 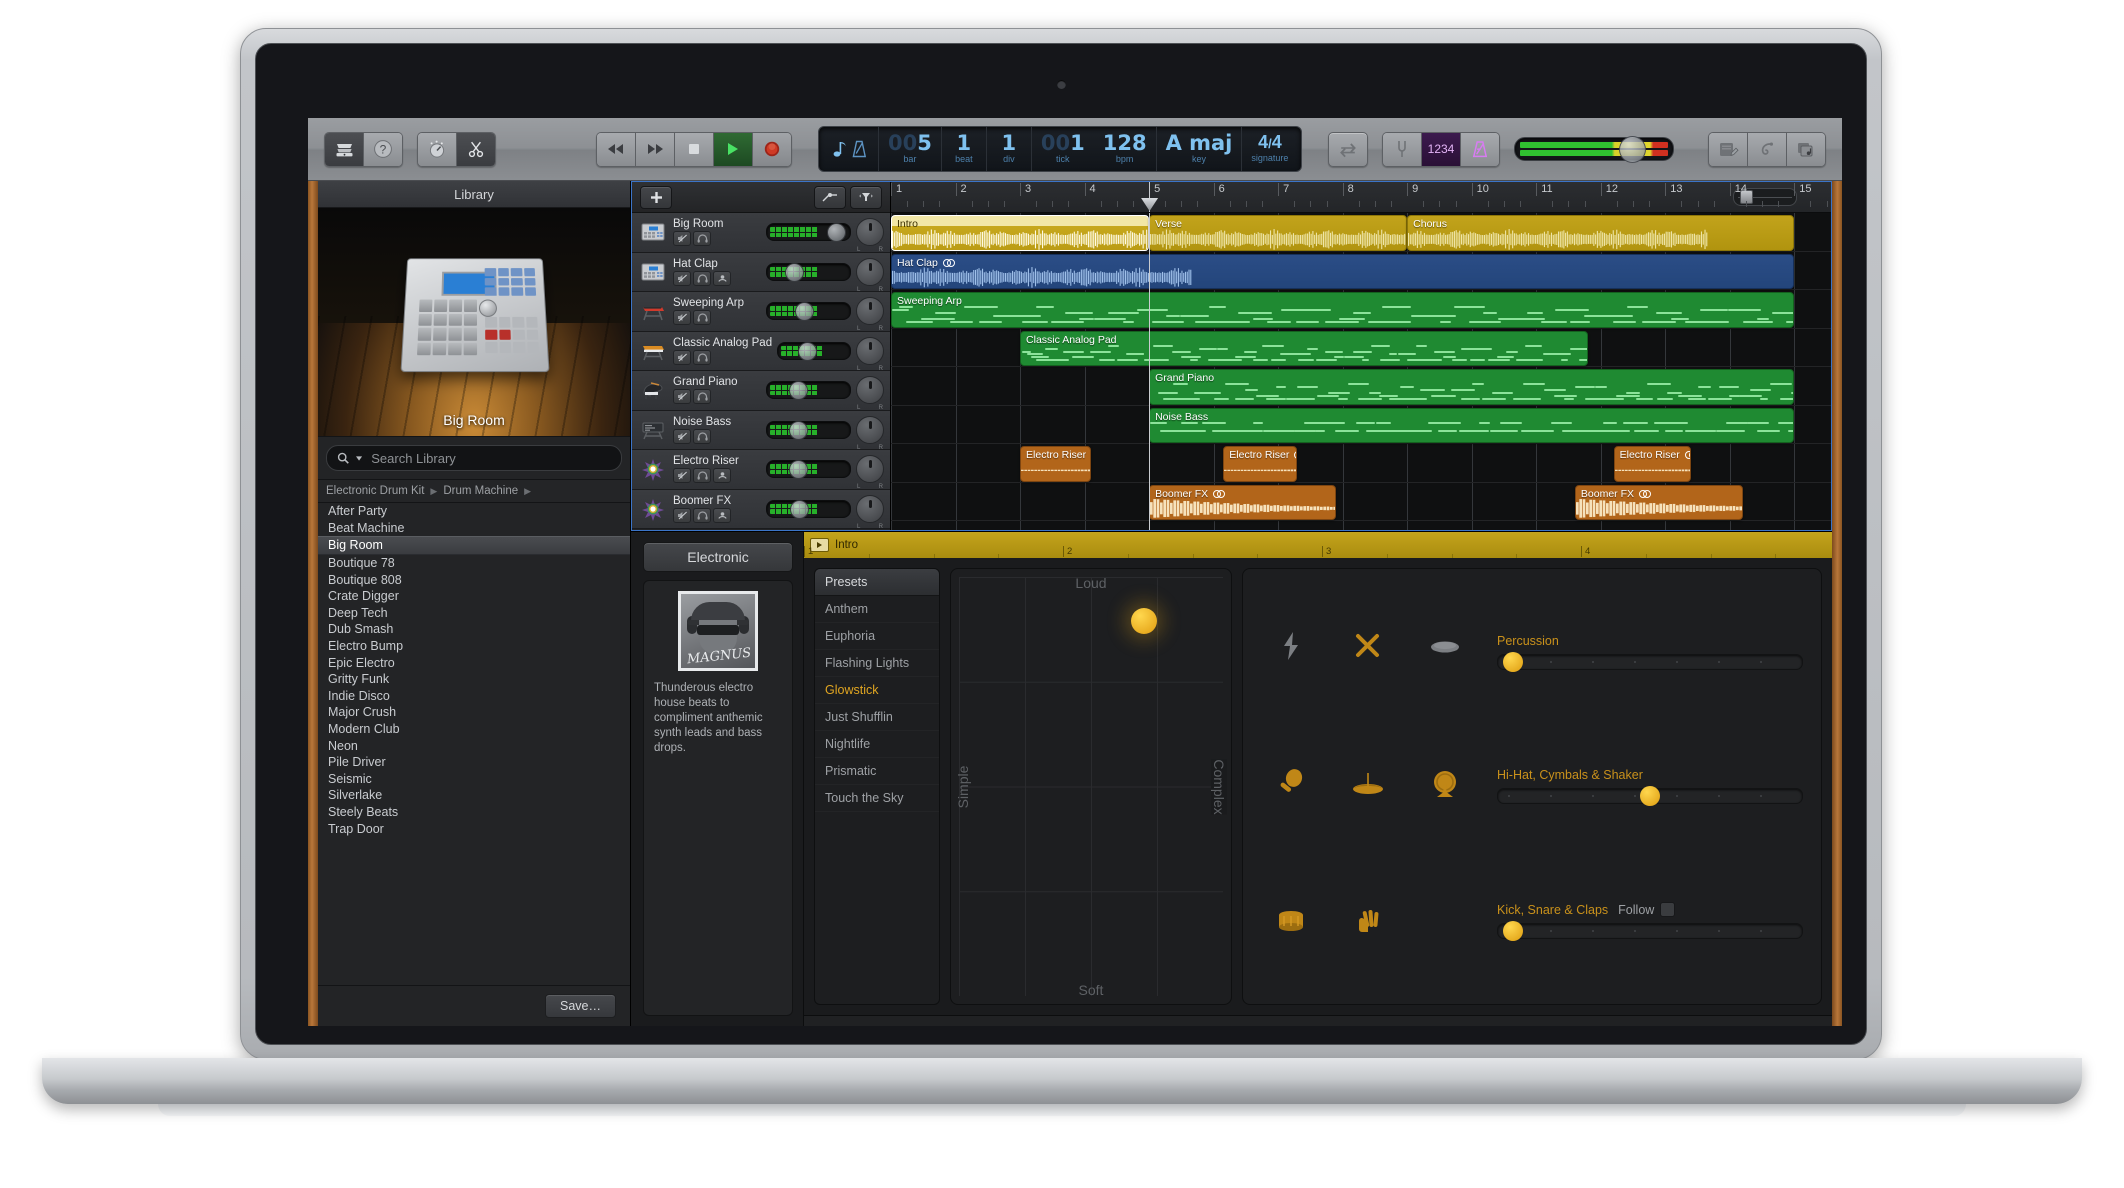 I want to click on cycle-button, so click(x=1348, y=149).